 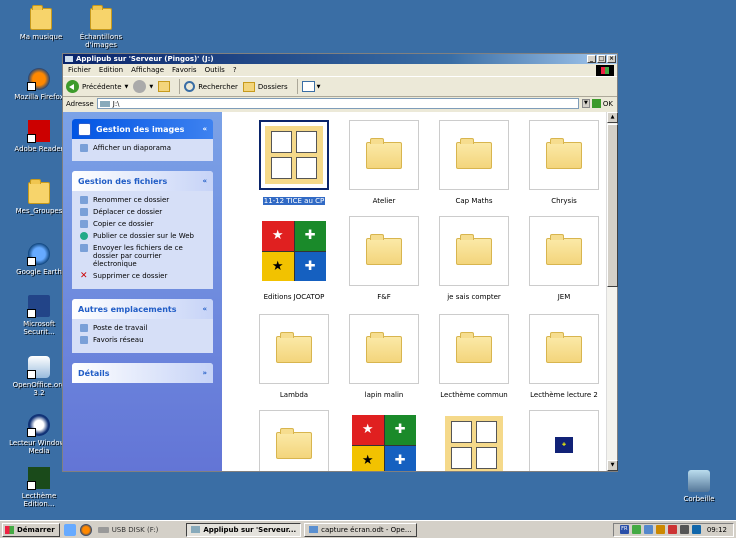 I want to click on desktop-icon-mes-groupes: Mes_Groupes, so click(x=39, y=197).